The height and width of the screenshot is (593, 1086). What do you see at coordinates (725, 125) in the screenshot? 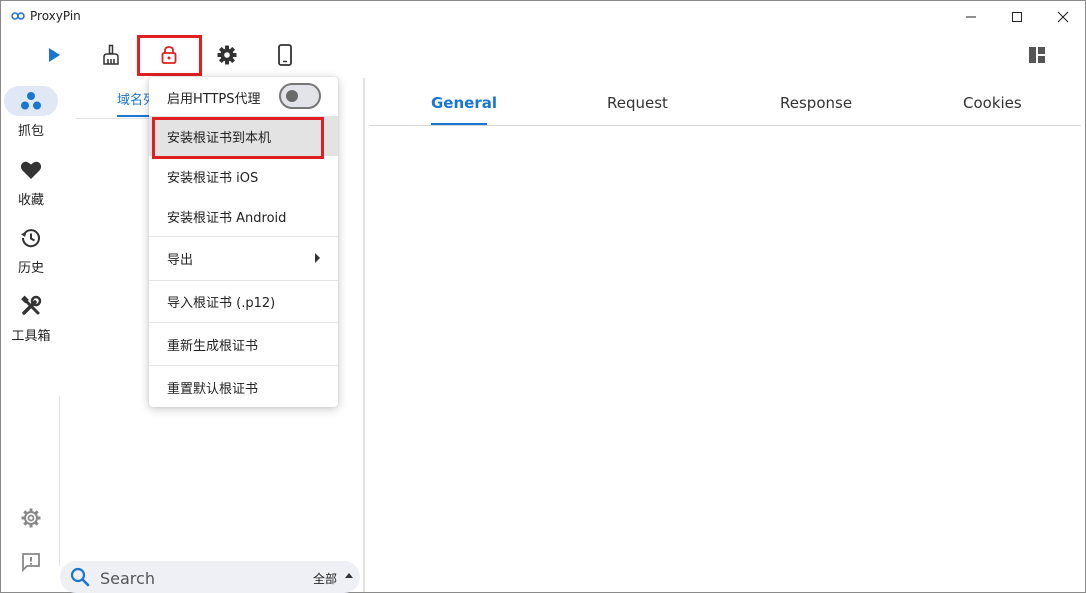
I see `detail-tabs-divider` at bounding box center [725, 125].